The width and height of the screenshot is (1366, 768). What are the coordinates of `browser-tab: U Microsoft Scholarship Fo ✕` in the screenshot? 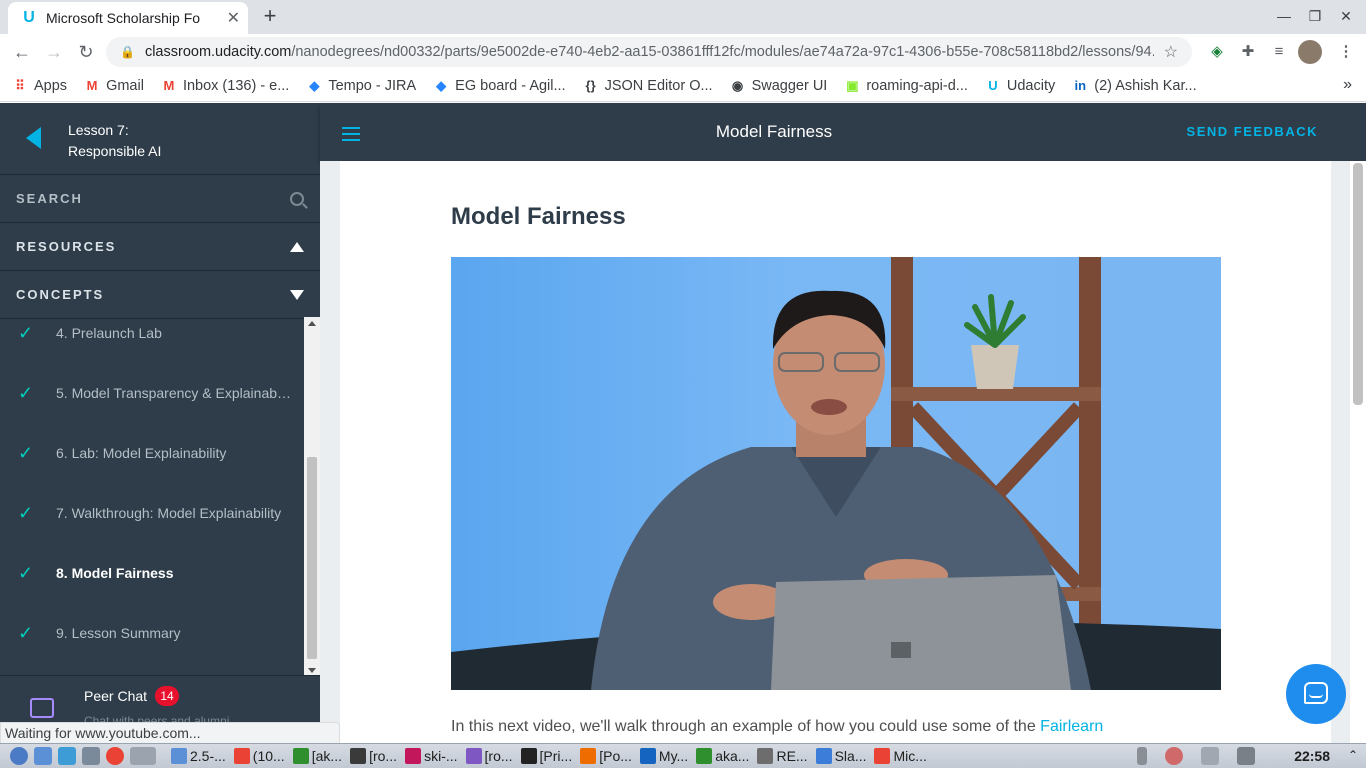 It's located at (128, 18).